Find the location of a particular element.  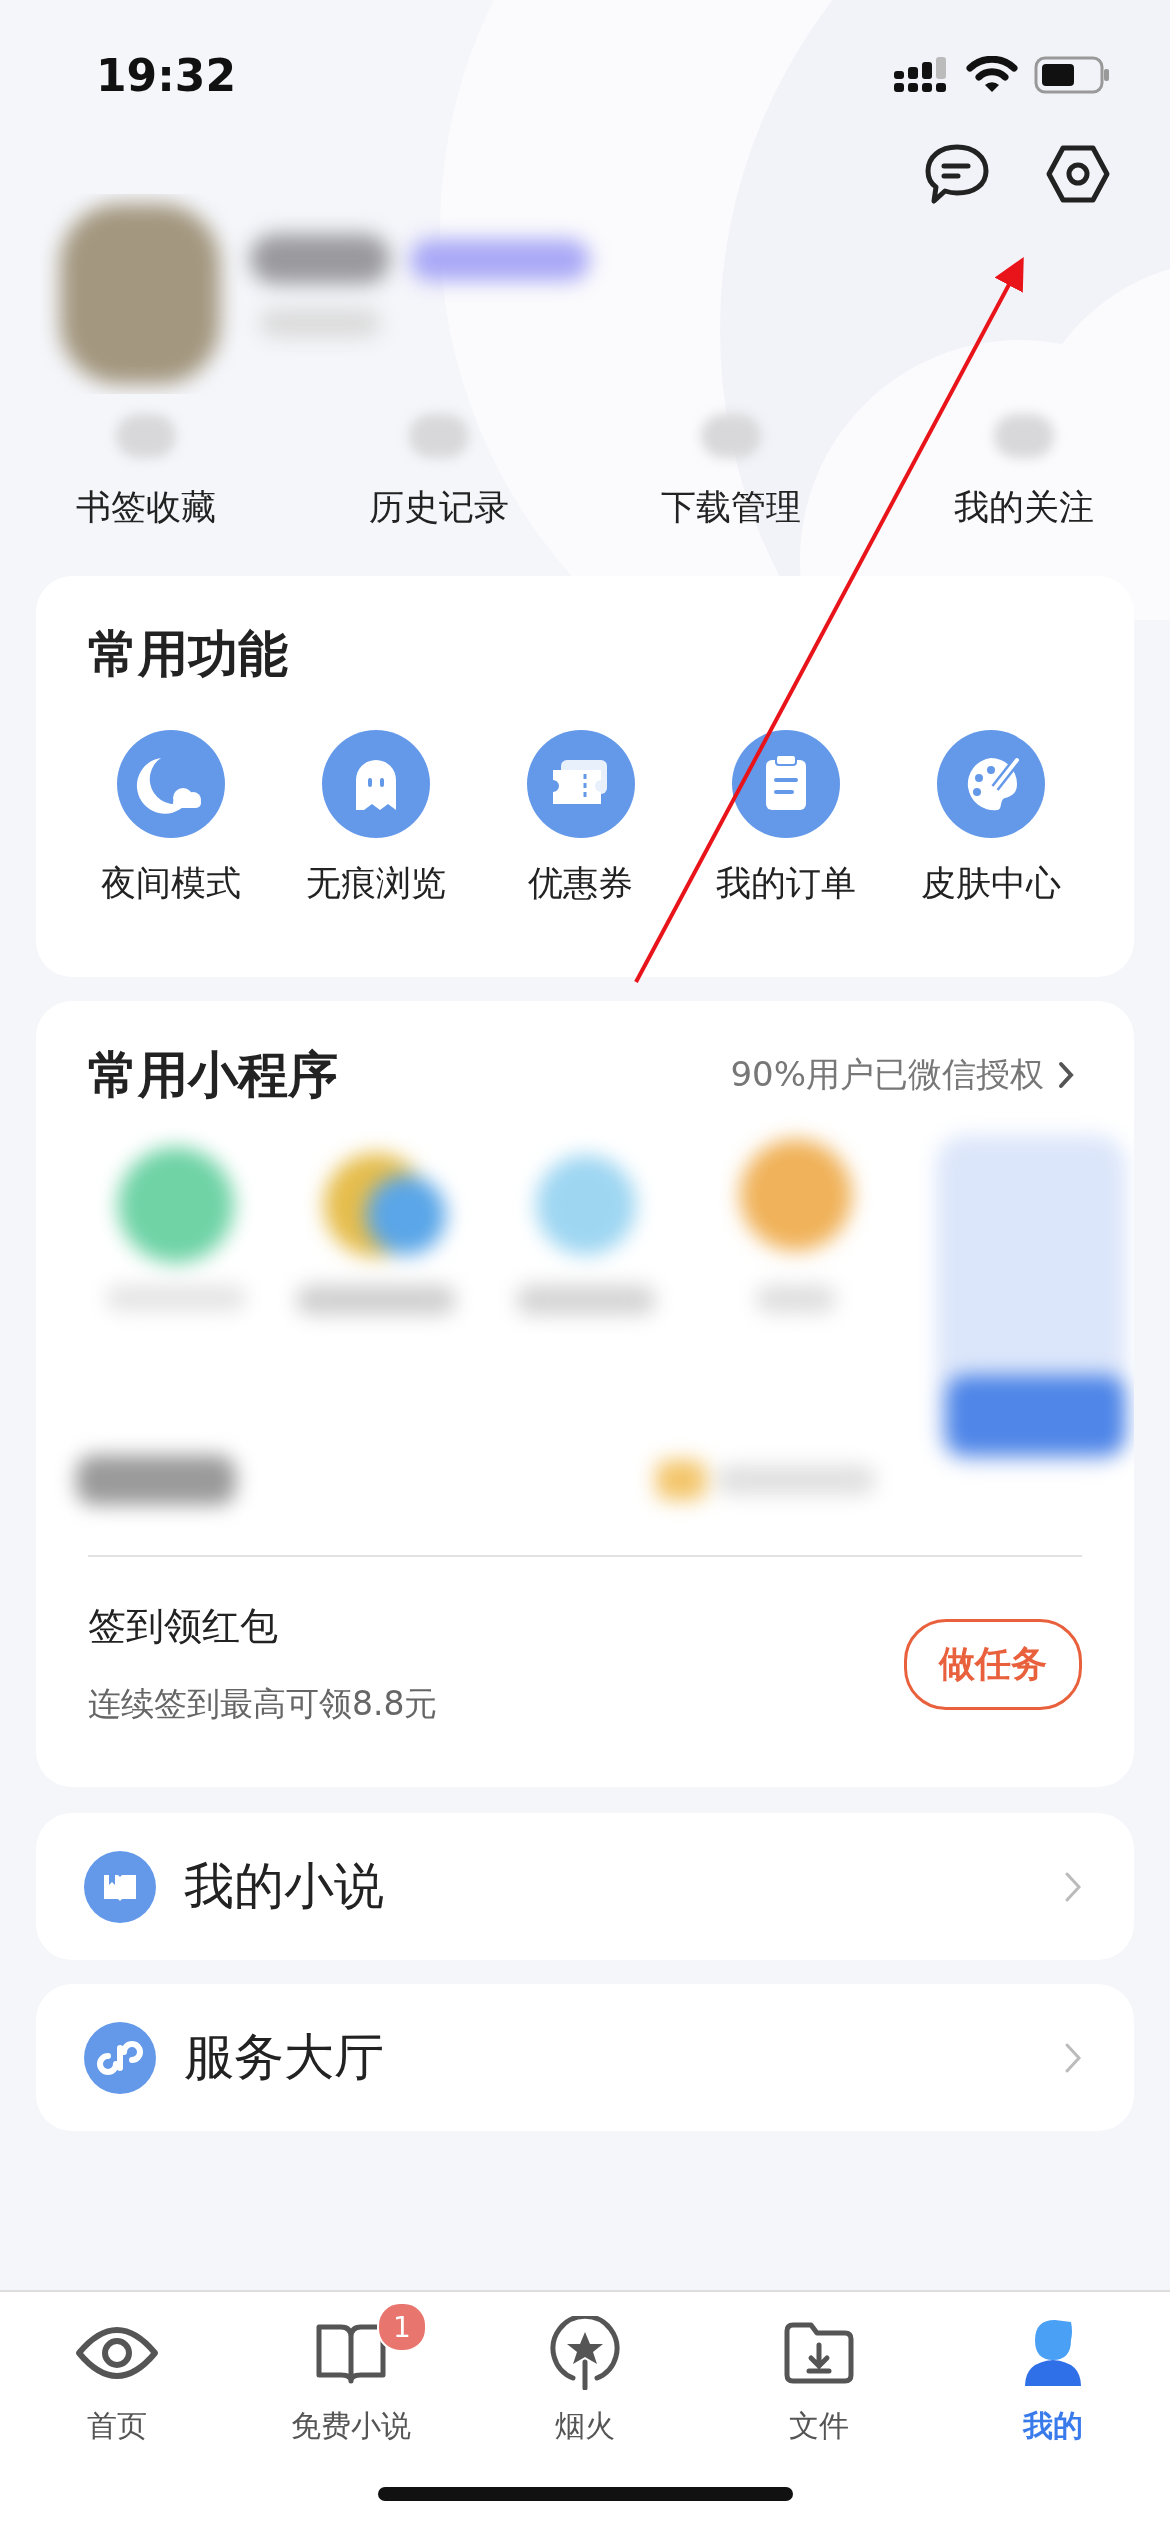

function-label: 无痕浏览 is located at coordinates (375, 883).